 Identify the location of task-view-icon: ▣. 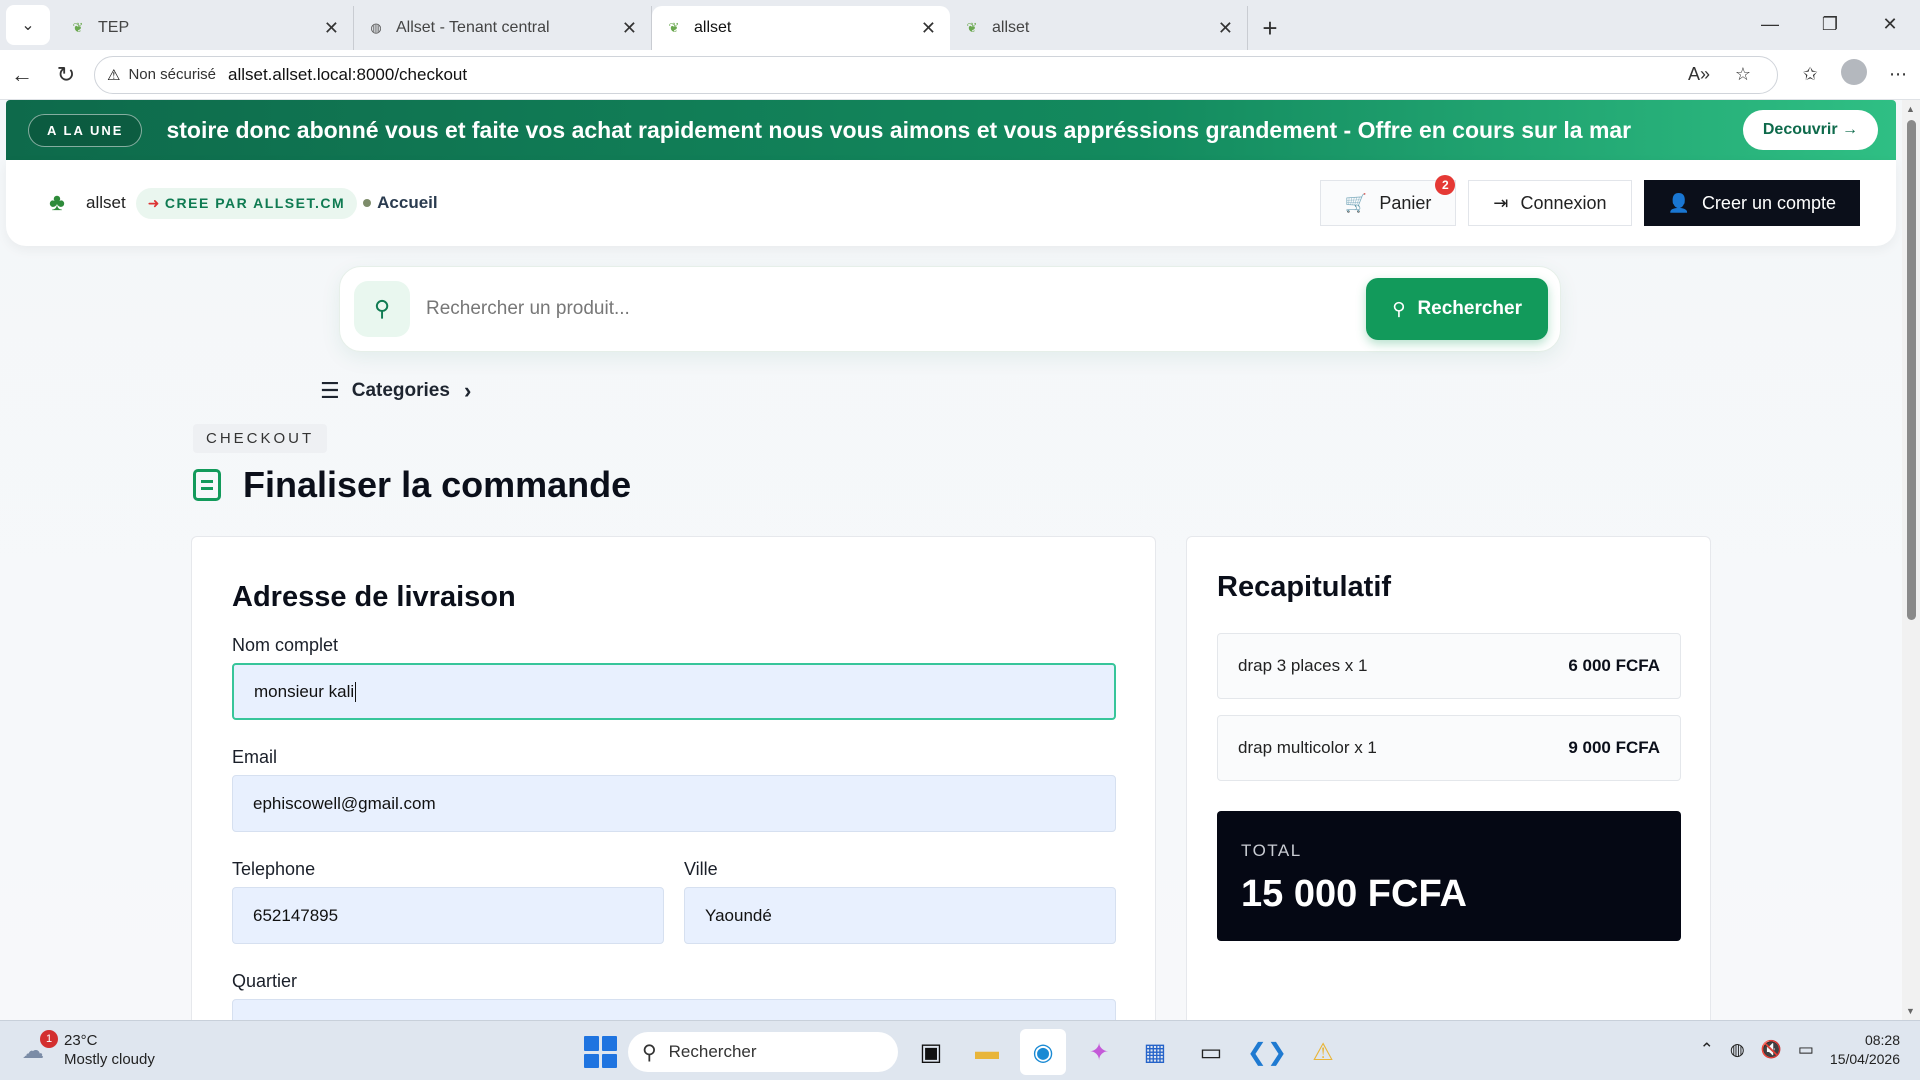
(931, 1052).